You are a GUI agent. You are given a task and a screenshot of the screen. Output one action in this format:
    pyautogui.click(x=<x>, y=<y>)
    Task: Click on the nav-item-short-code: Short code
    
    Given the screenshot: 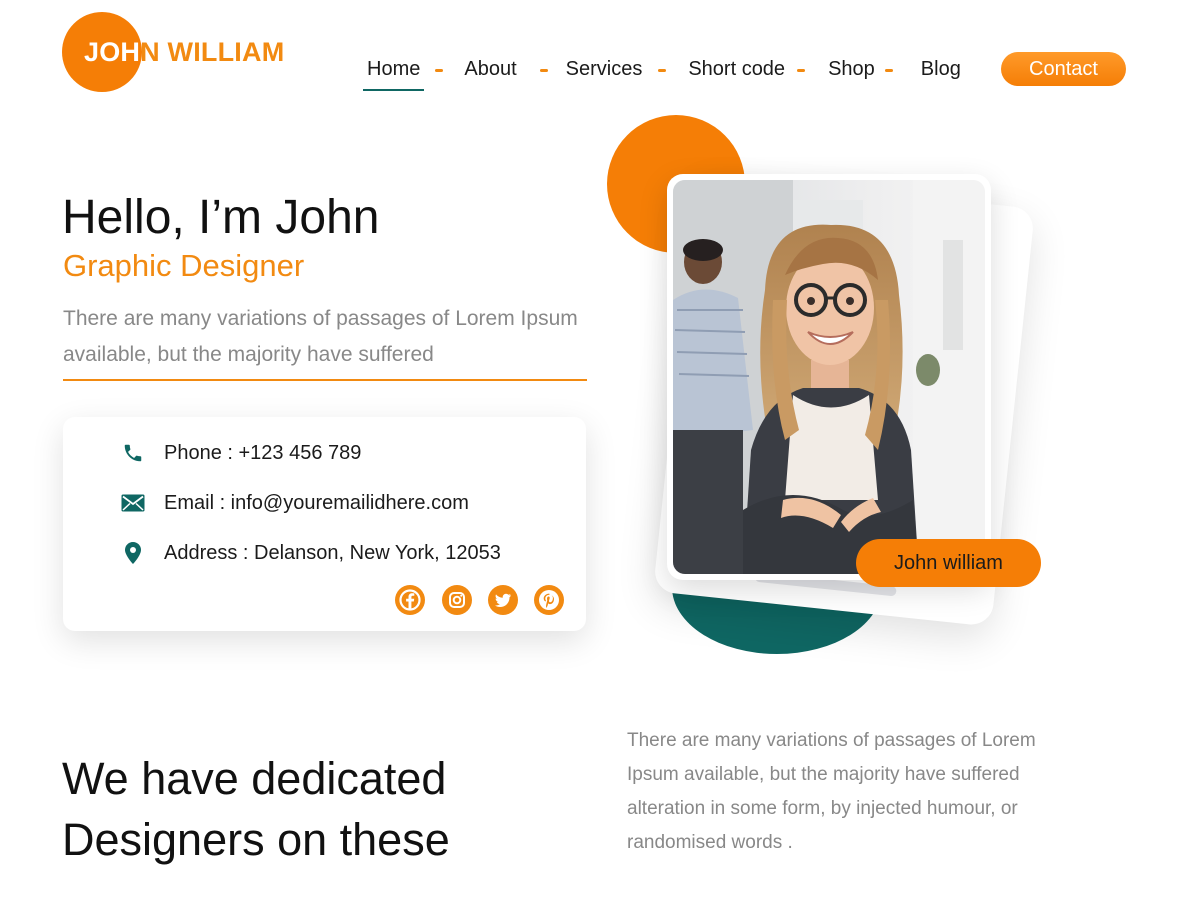 What is the action you would take?
    pyautogui.click(x=736, y=72)
    